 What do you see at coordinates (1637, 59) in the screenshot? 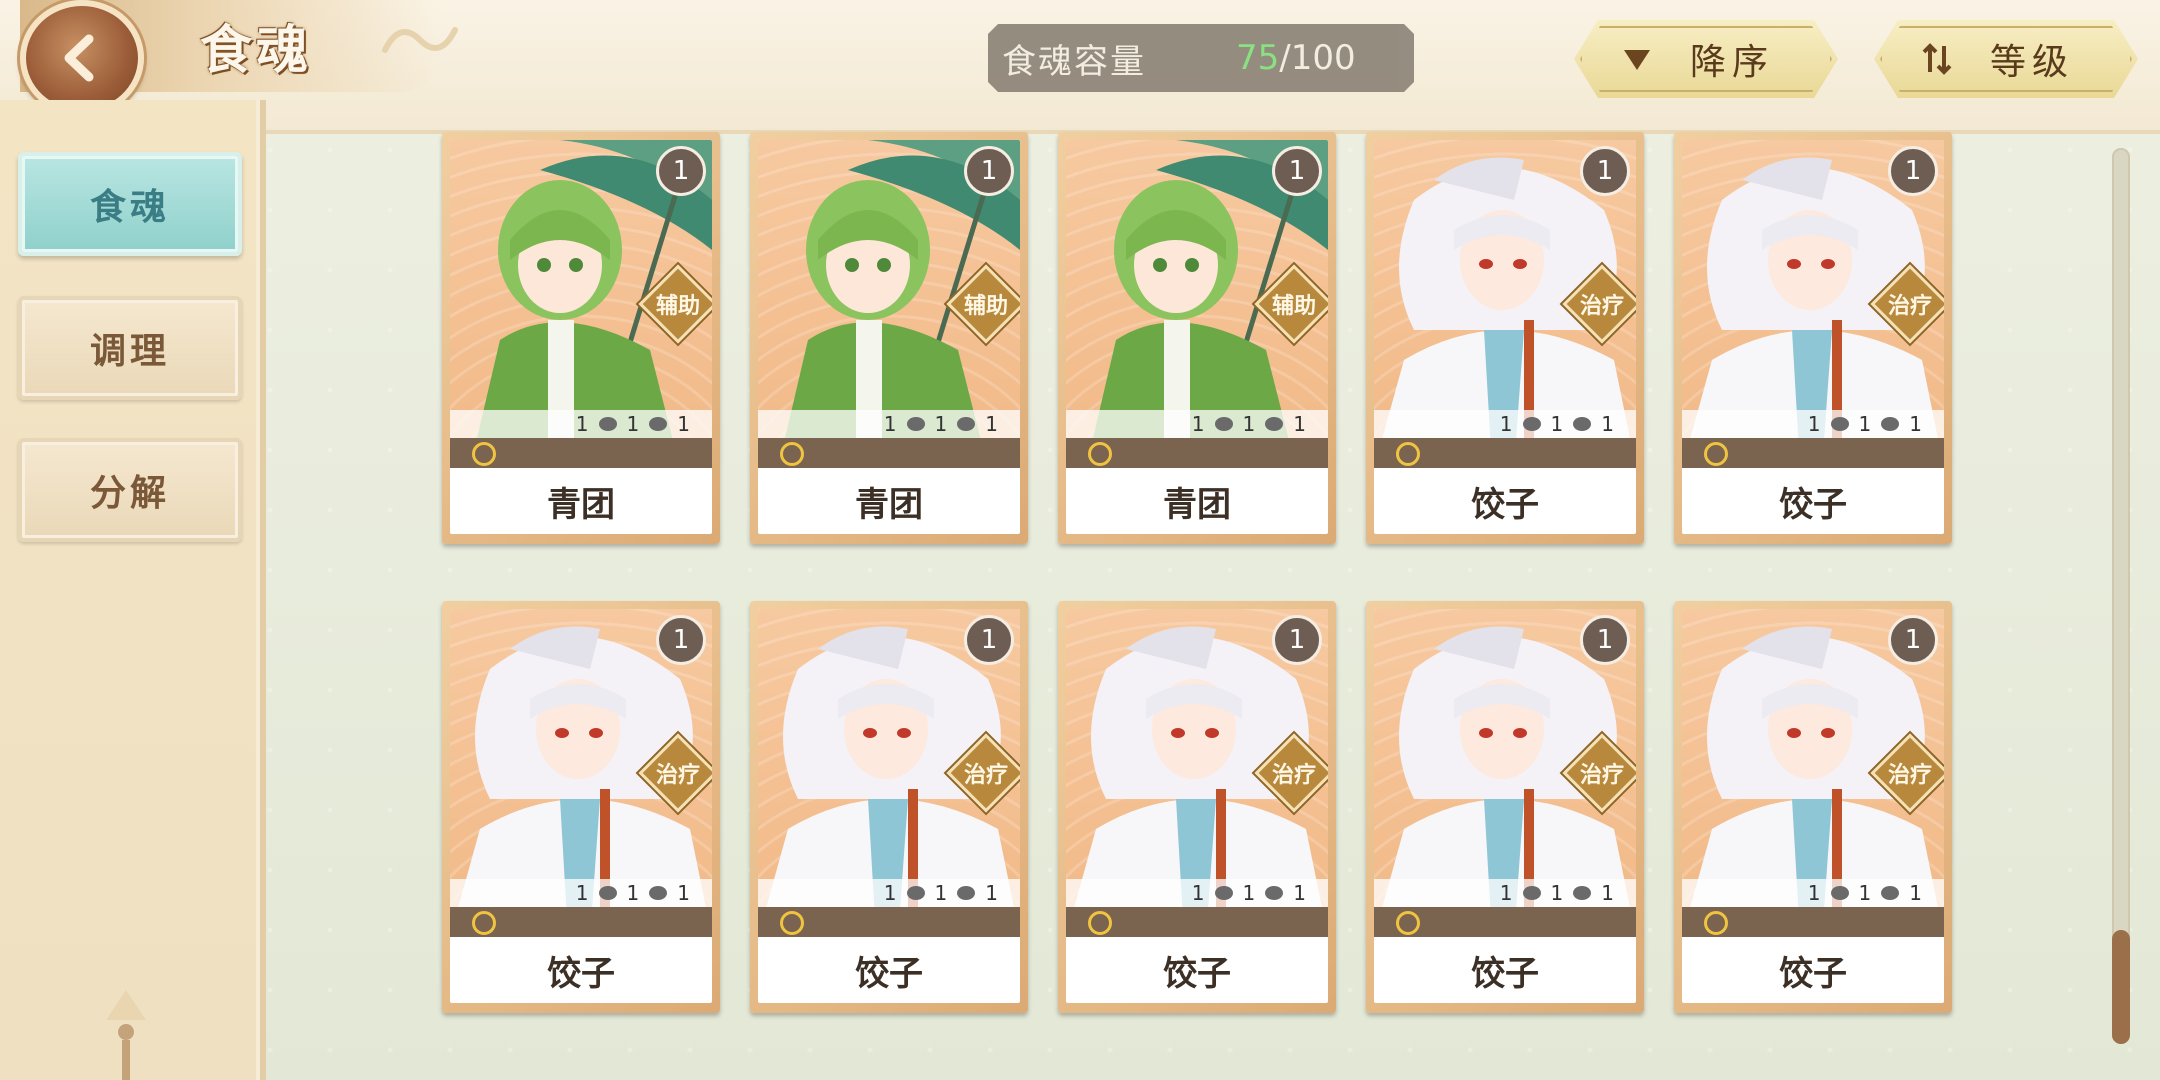
I see `triangle-down-icon` at bounding box center [1637, 59].